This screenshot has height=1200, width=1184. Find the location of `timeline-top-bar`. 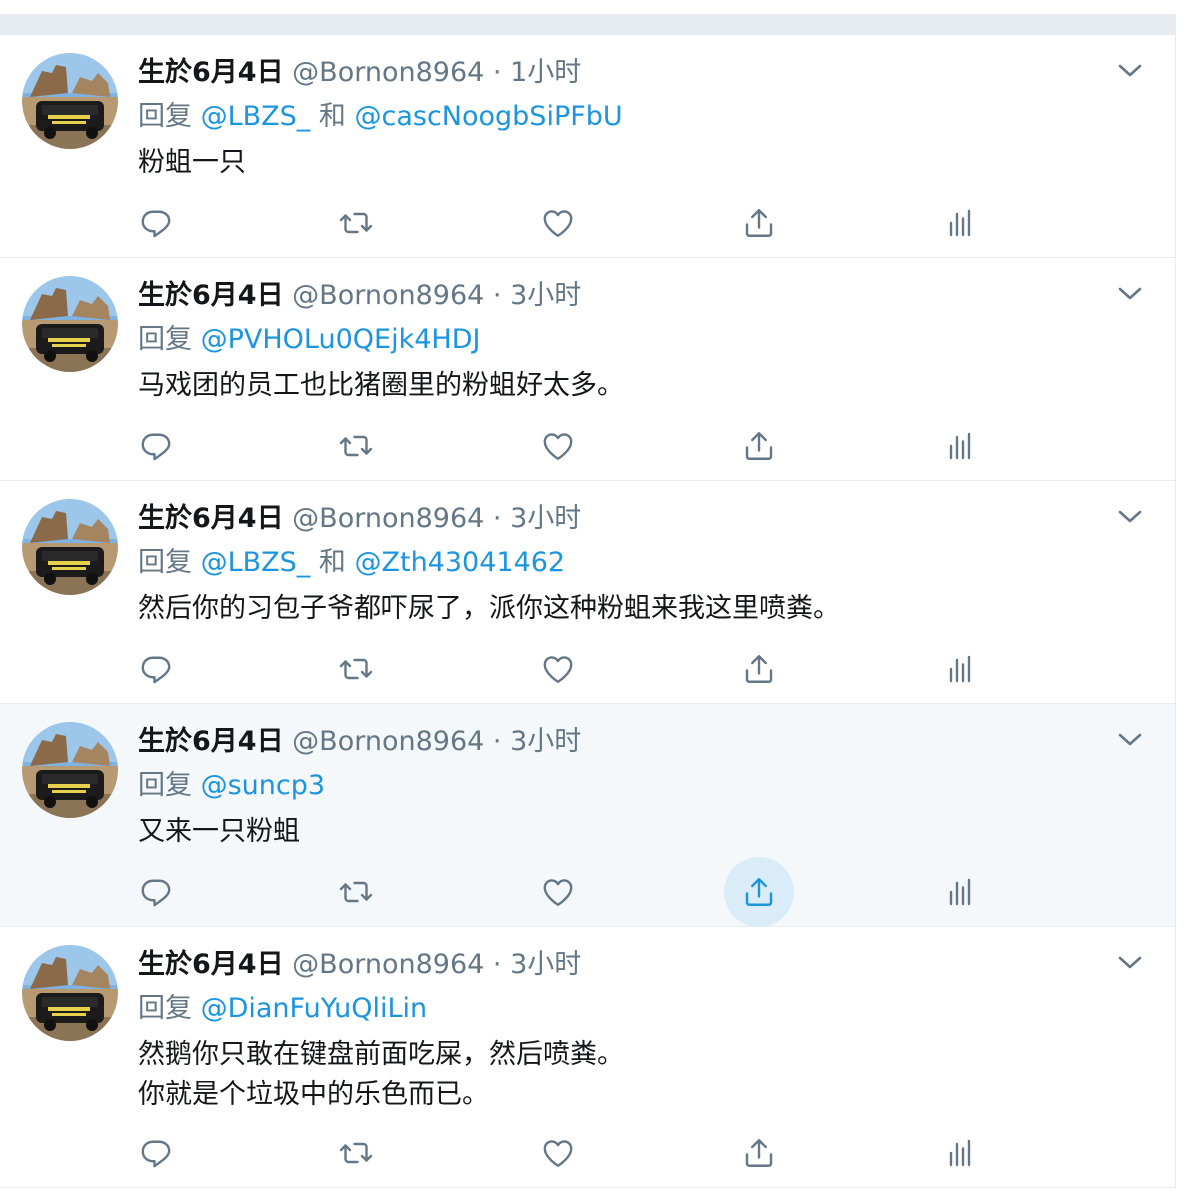

timeline-top-bar is located at coordinates (588, 24).